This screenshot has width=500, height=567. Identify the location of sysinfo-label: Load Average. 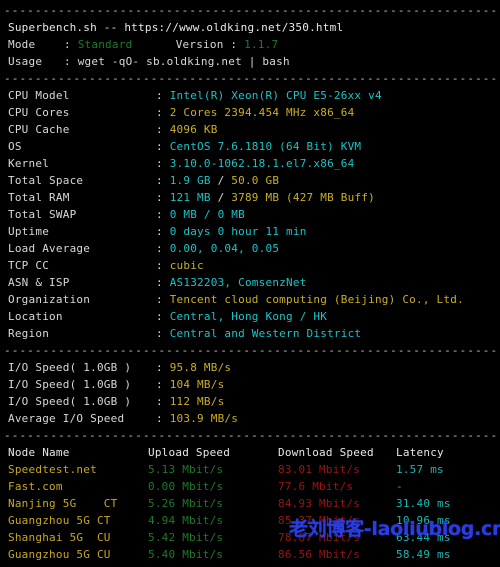
(49, 248).